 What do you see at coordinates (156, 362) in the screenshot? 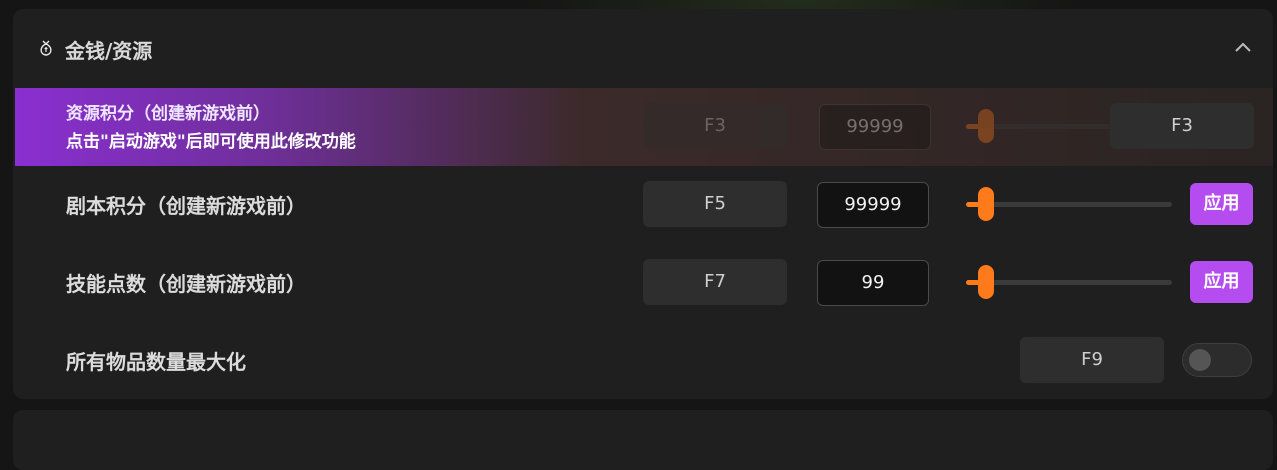
I see `max-items-label: 所有物品数量最大化` at bounding box center [156, 362].